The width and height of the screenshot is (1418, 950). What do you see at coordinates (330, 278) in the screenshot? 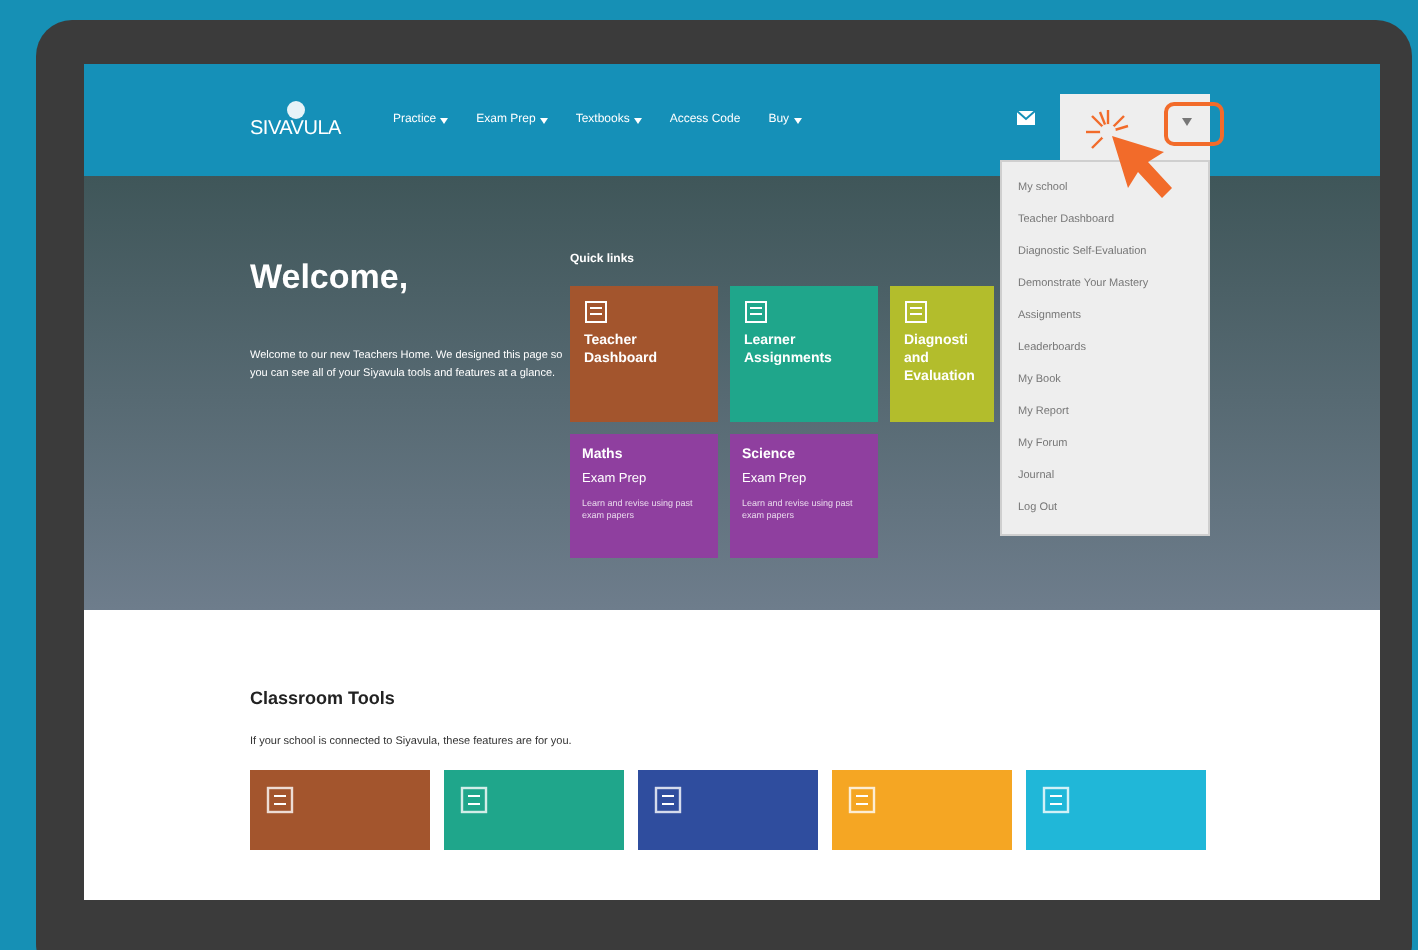
I see `welcome-heading: Welcome,` at bounding box center [330, 278].